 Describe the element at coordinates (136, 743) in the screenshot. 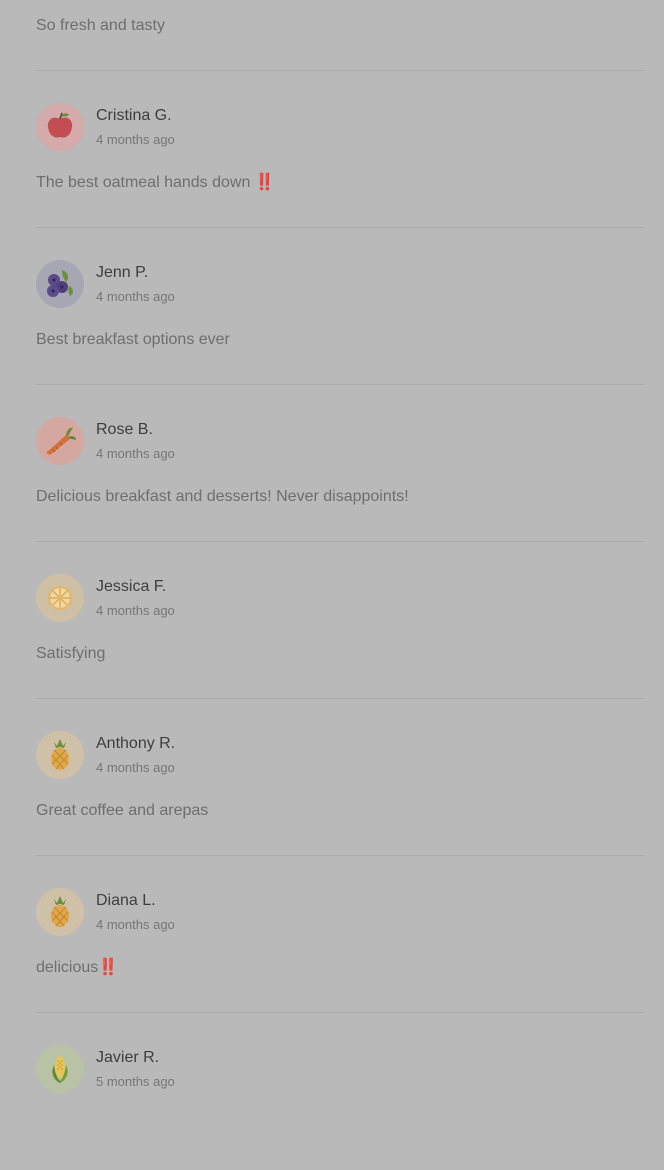

I see `reviewer-name: Anthony R.` at that location.